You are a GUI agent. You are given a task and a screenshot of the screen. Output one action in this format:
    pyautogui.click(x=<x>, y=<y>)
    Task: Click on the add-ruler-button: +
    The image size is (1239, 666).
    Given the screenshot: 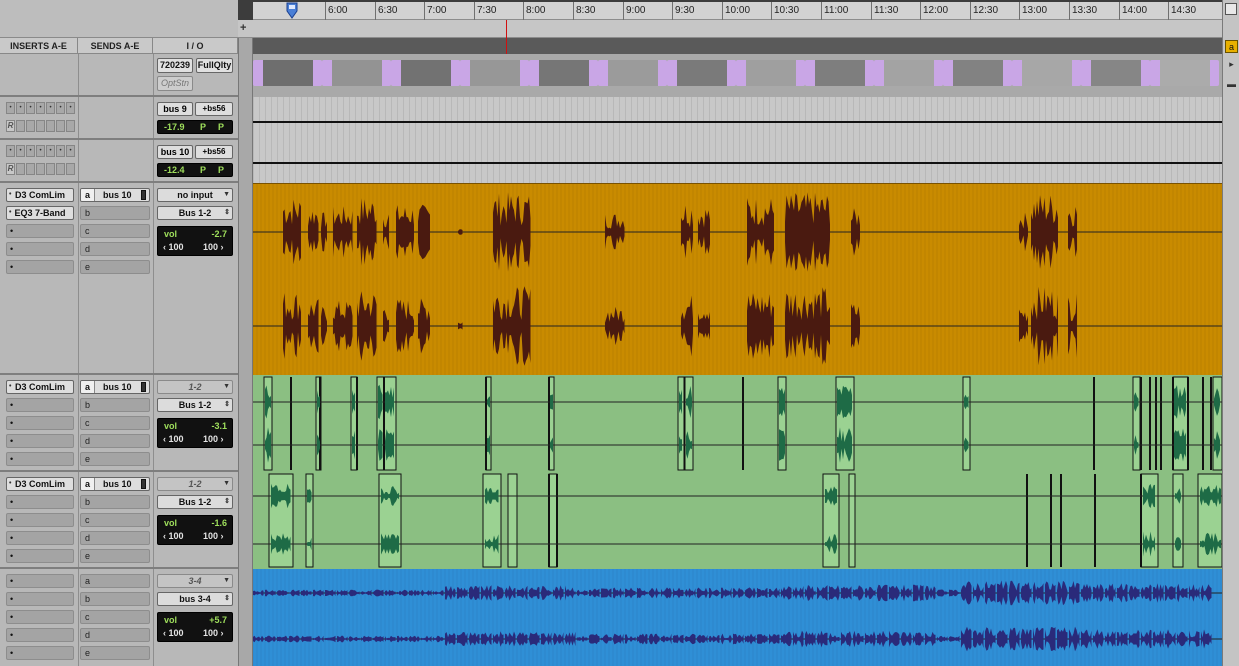 What is the action you would take?
    pyautogui.click(x=243, y=28)
    